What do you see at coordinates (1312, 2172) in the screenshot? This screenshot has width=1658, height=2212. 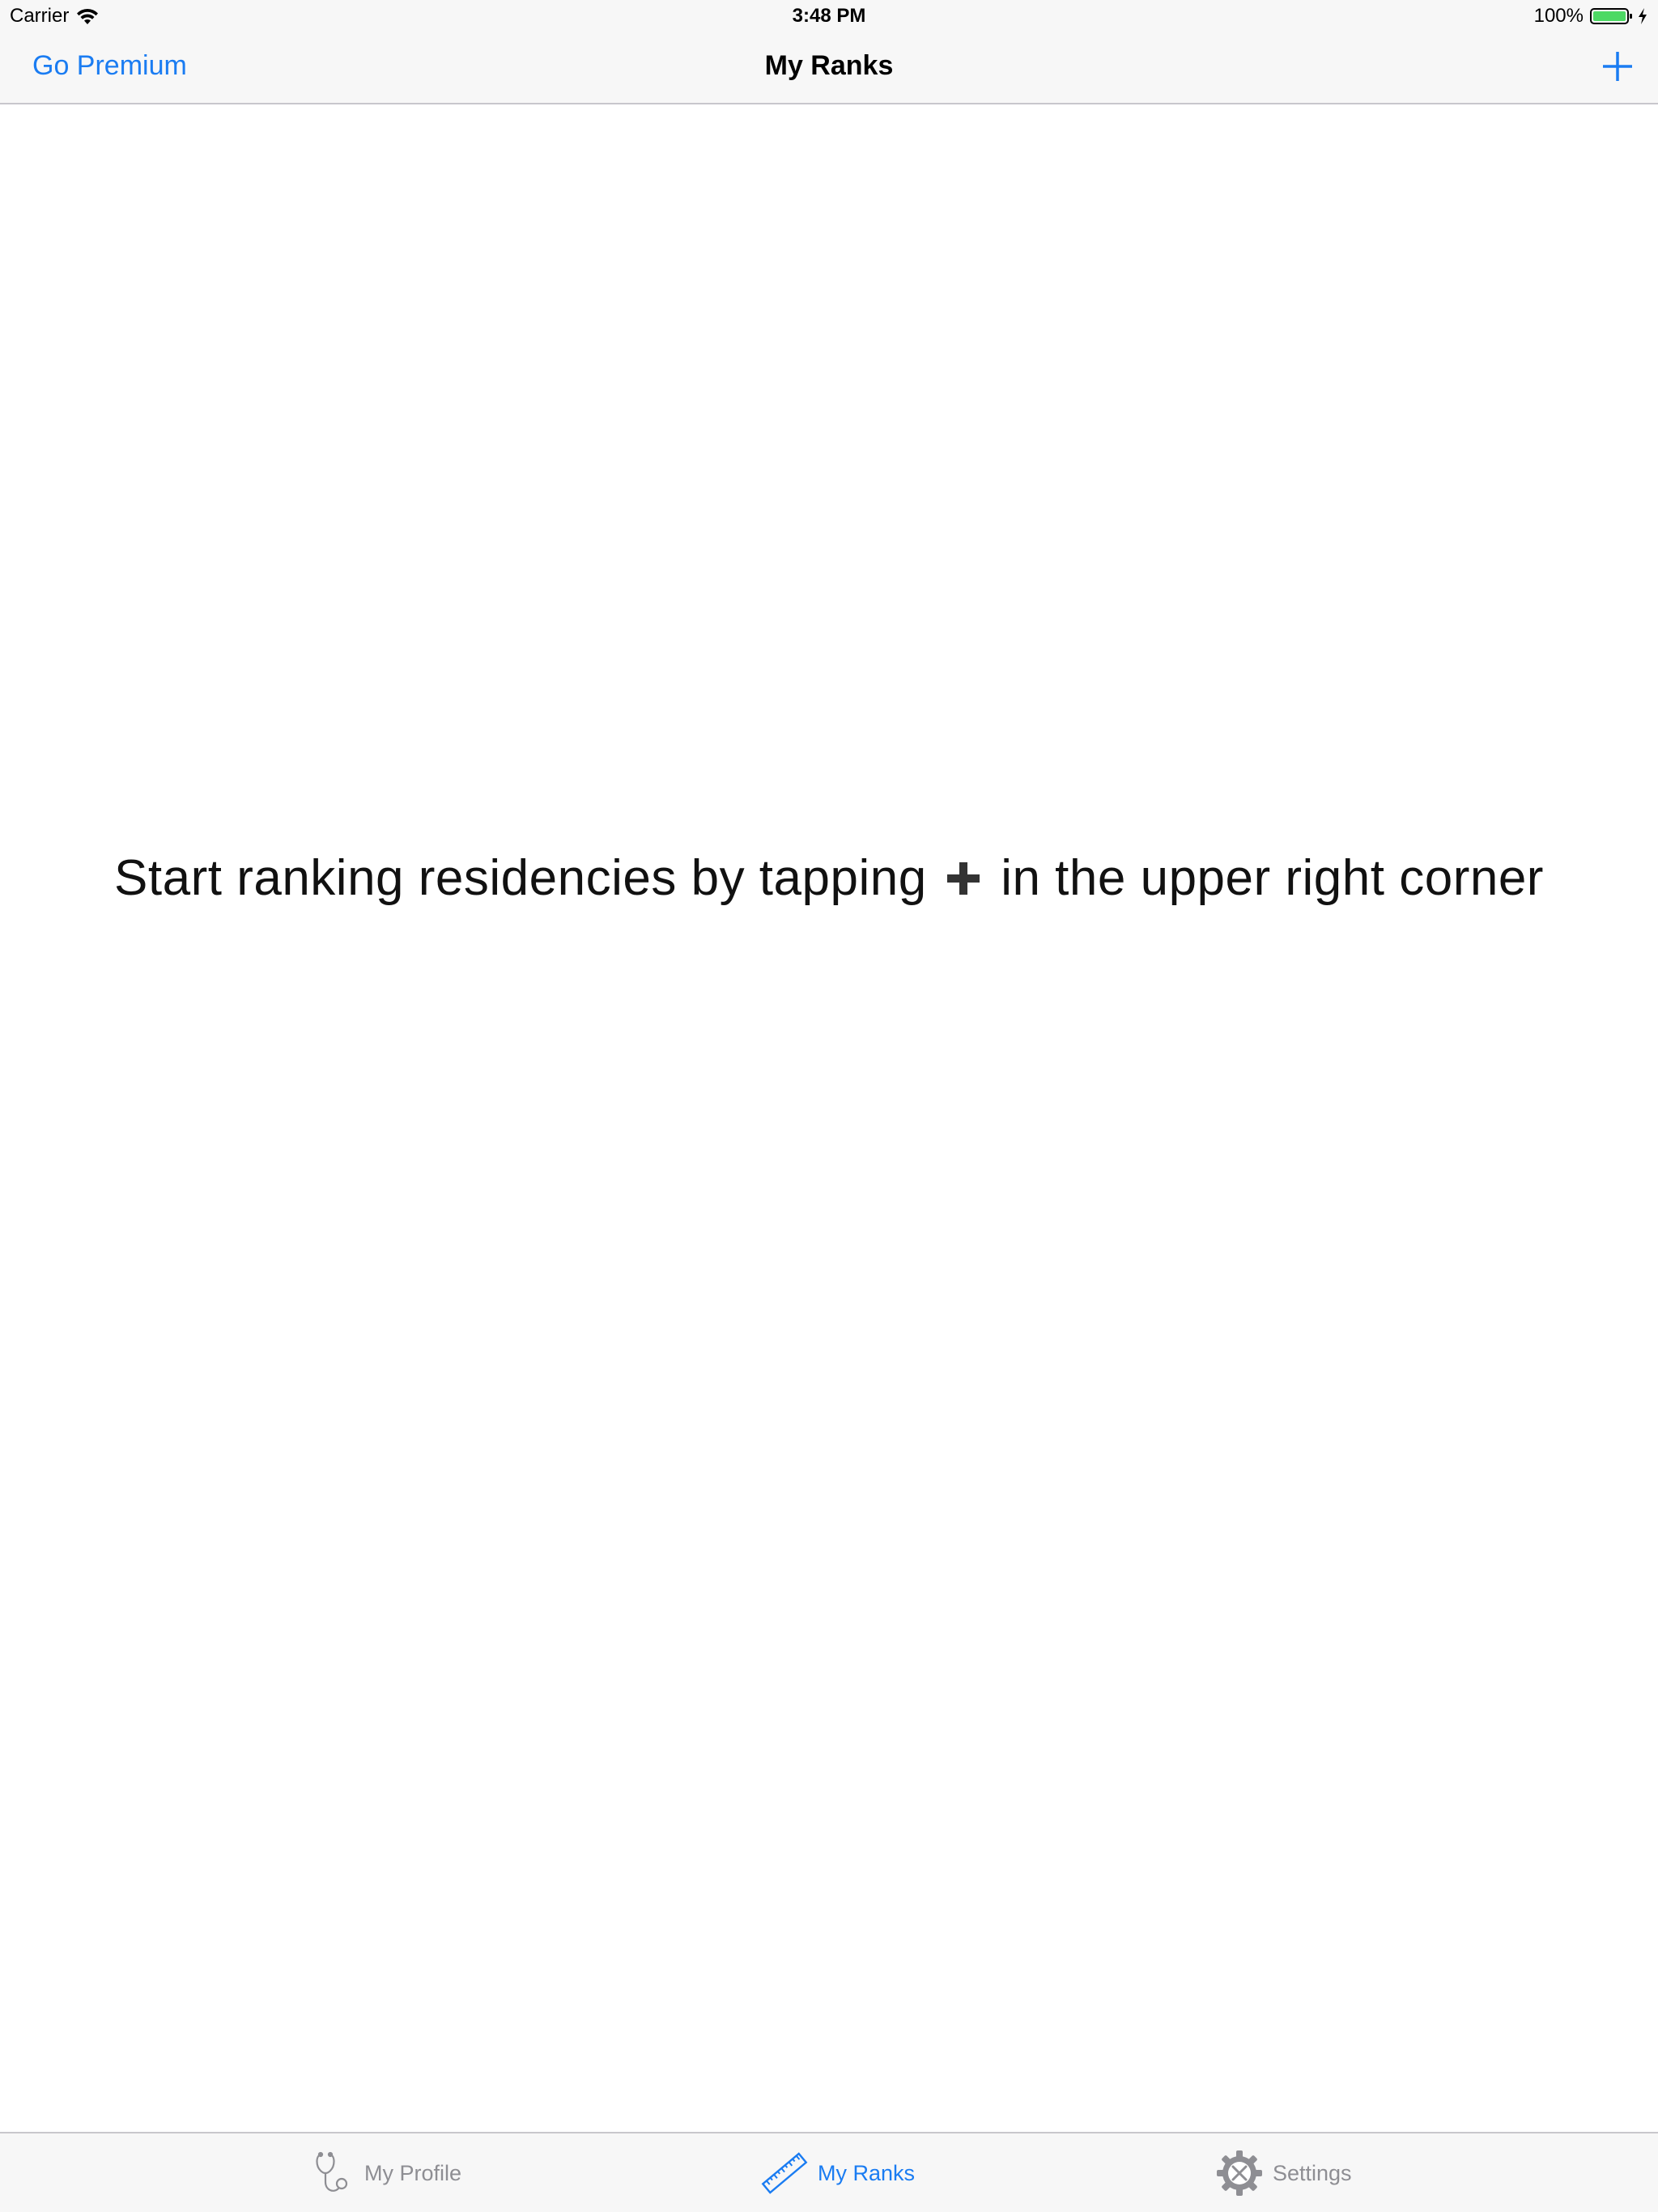 I see `tab-settings-label: Settings` at bounding box center [1312, 2172].